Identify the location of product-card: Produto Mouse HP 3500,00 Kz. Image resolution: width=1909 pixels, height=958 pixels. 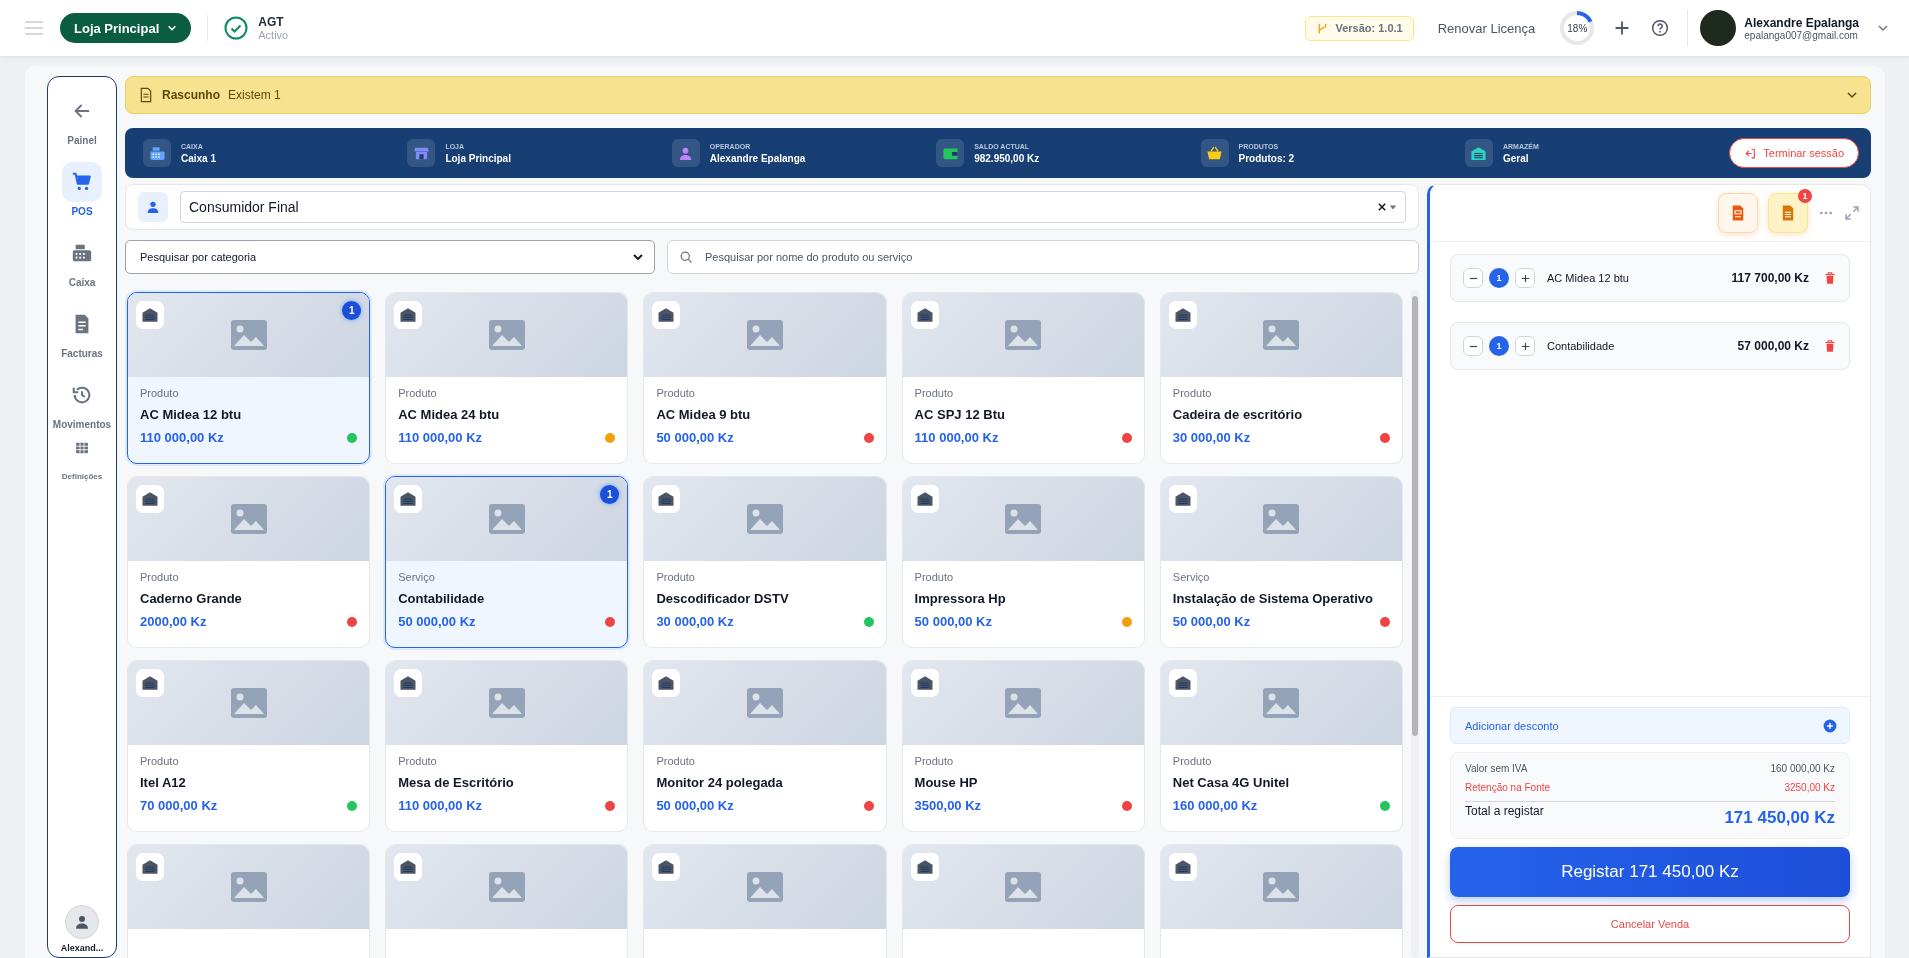
(1023, 746).